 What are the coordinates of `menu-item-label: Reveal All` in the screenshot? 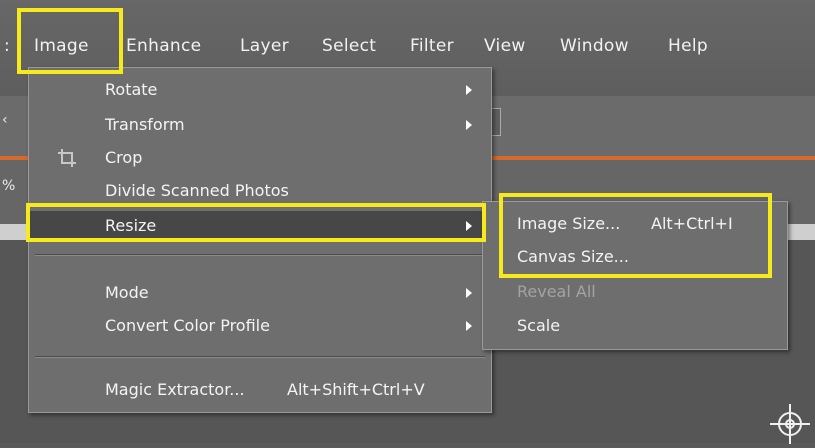 It's located at (556, 291).